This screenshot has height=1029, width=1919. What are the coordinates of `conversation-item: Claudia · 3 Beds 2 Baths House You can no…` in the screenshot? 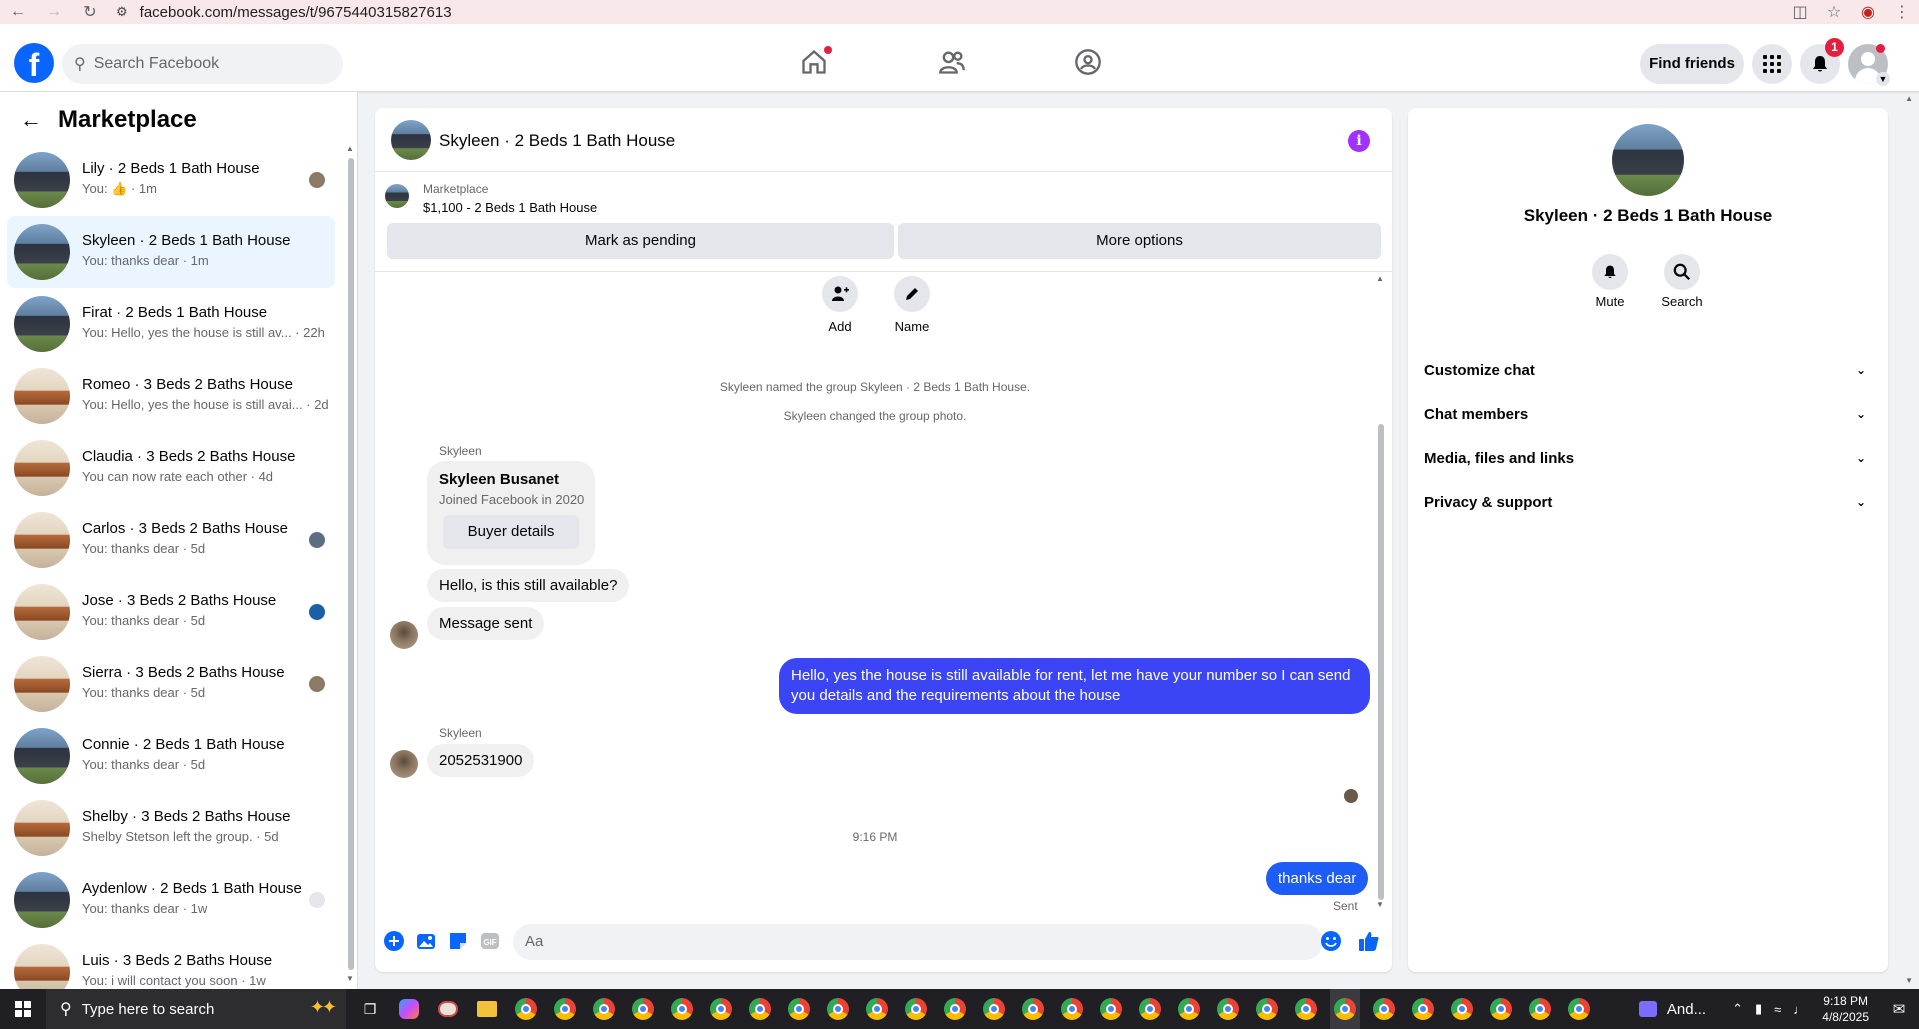 It's located at (171, 468).